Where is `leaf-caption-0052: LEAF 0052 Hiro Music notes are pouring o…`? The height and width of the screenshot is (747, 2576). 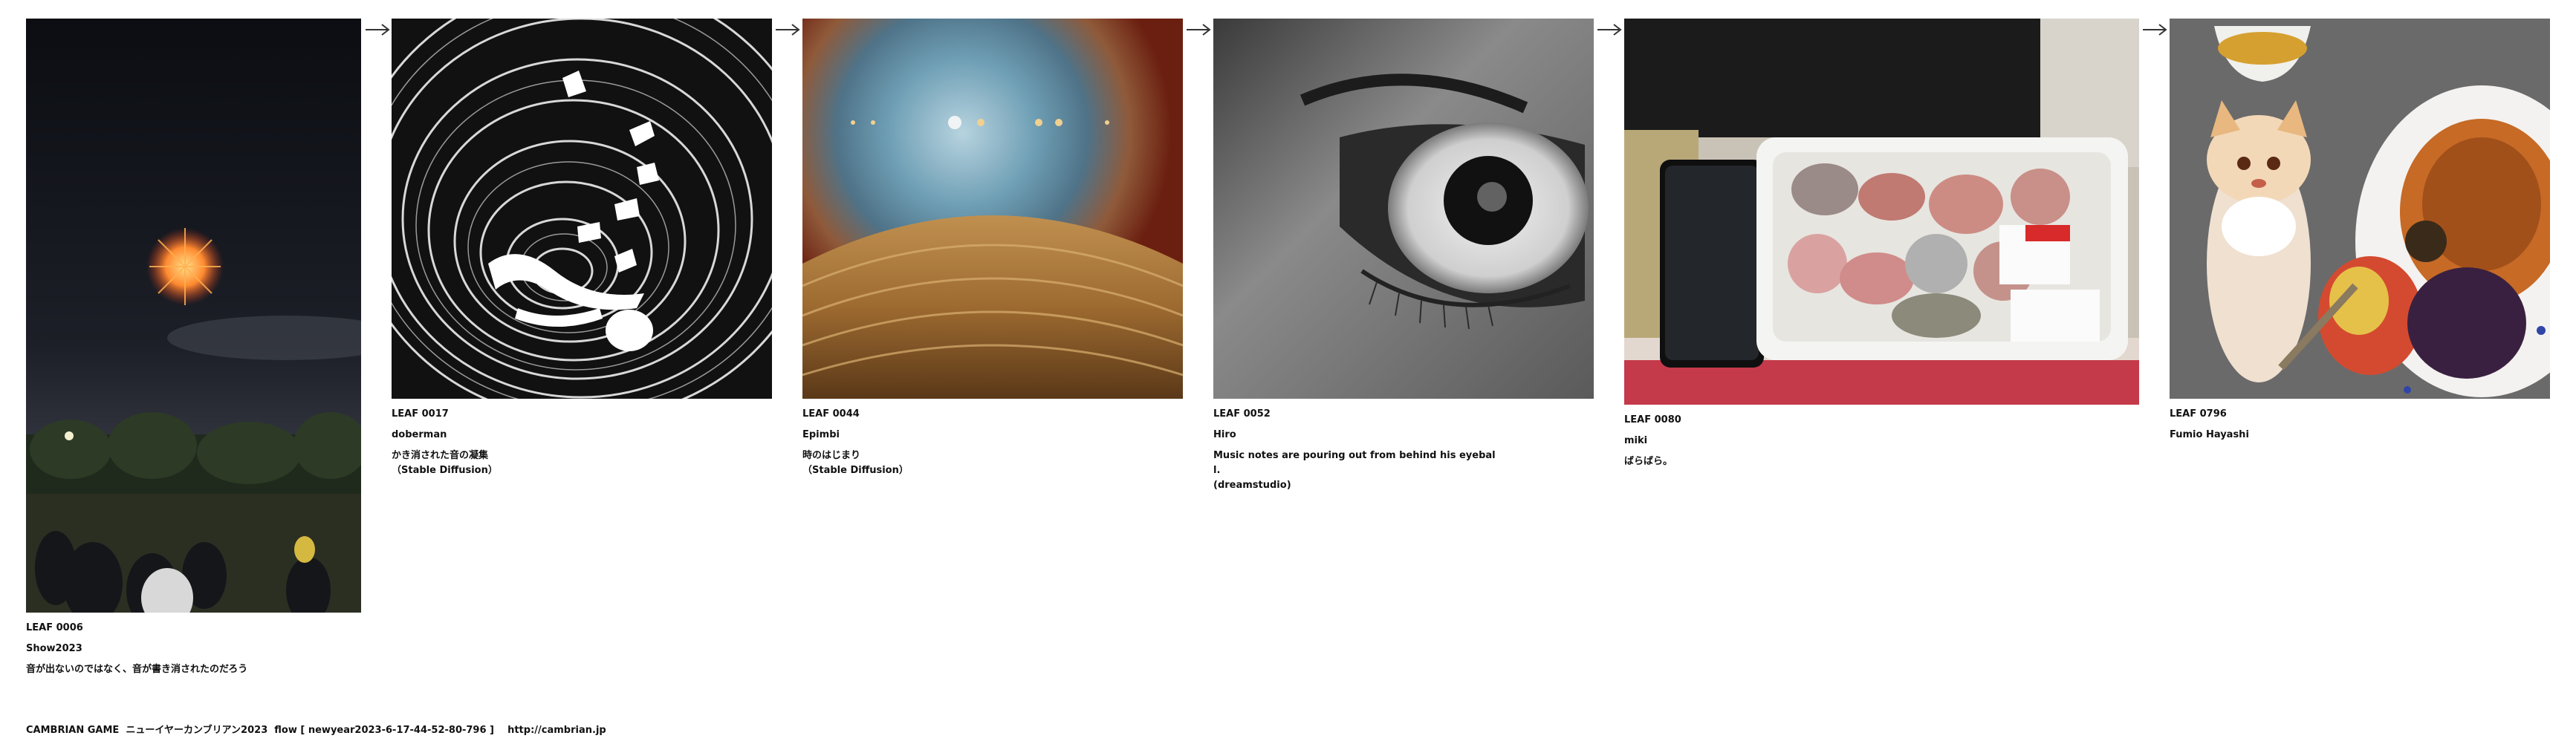
leaf-caption-0052: LEAF 0052 Hiro Music notes are pouring o… is located at coordinates (1376, 450).